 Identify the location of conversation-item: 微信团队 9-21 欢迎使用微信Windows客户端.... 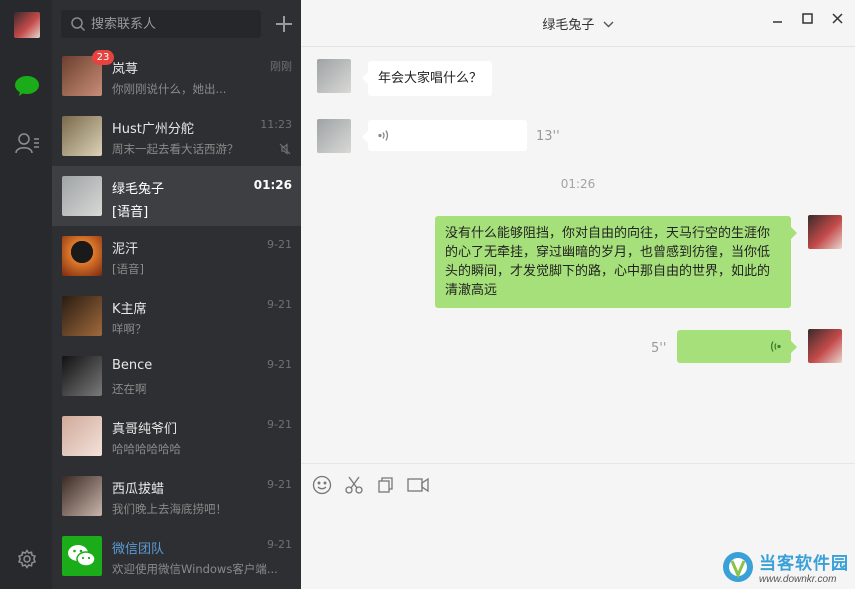
(176, 556).